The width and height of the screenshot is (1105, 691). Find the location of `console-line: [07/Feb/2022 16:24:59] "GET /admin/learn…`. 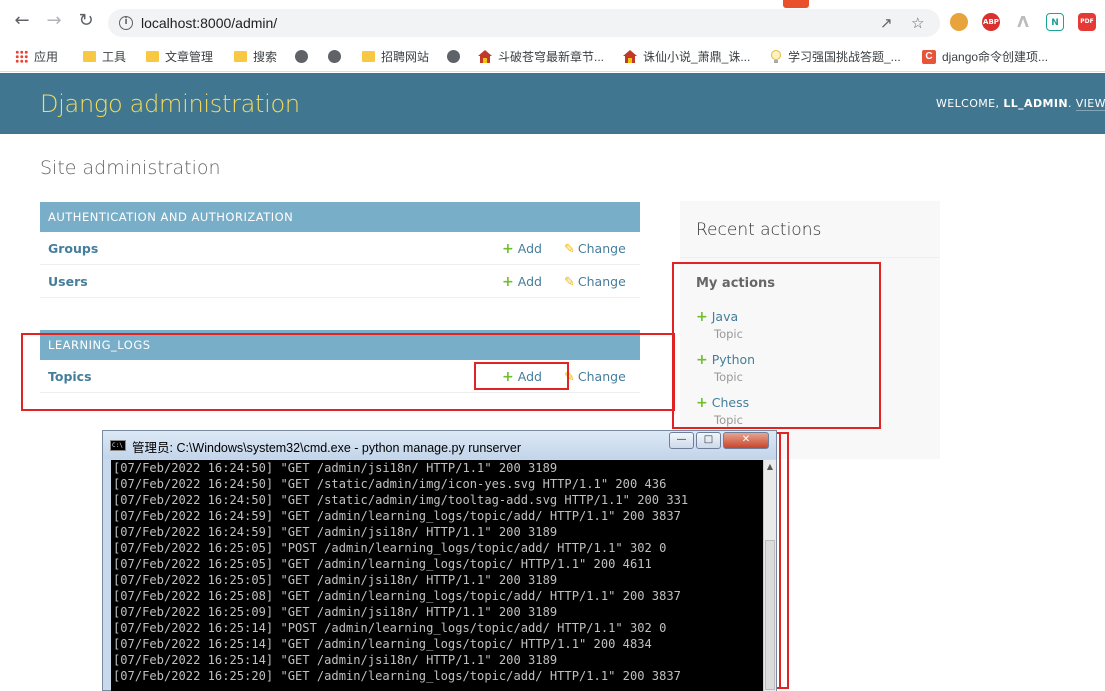

console-line: [07/Feb/2022 16:24:59] "GET /admin/learn… is located at coordinates (397, 516).